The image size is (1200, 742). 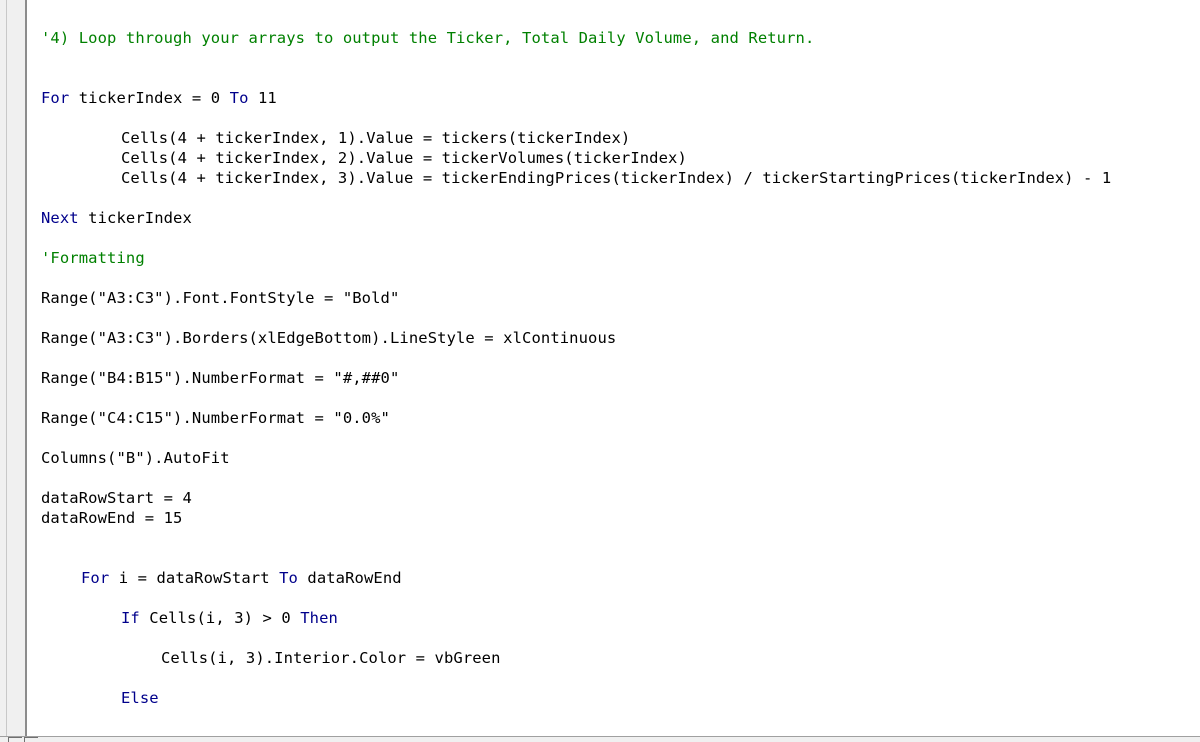 I want to click on code-line: Cells(i, 3).Interior.Color = vbGreen, so click(x=331, y=658).